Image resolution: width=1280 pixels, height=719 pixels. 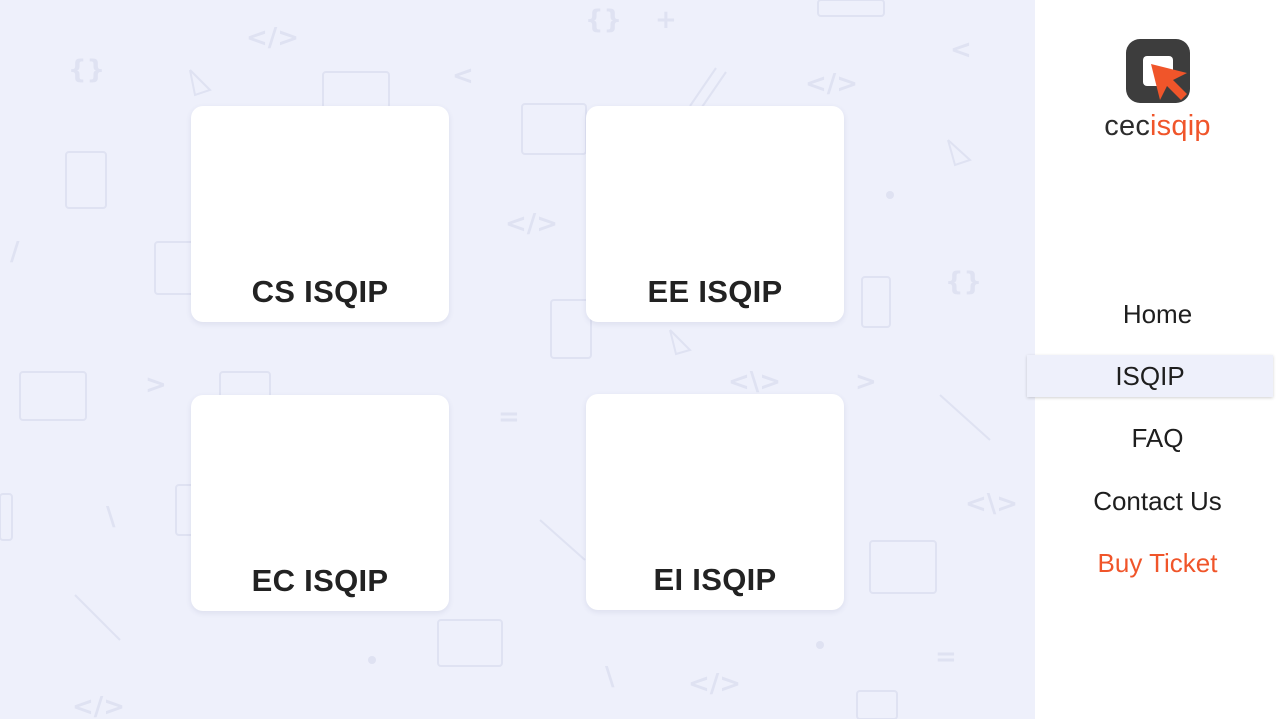 I want to click on card-ei-isqip: EI ISQIP, so click(x=715, y=502).